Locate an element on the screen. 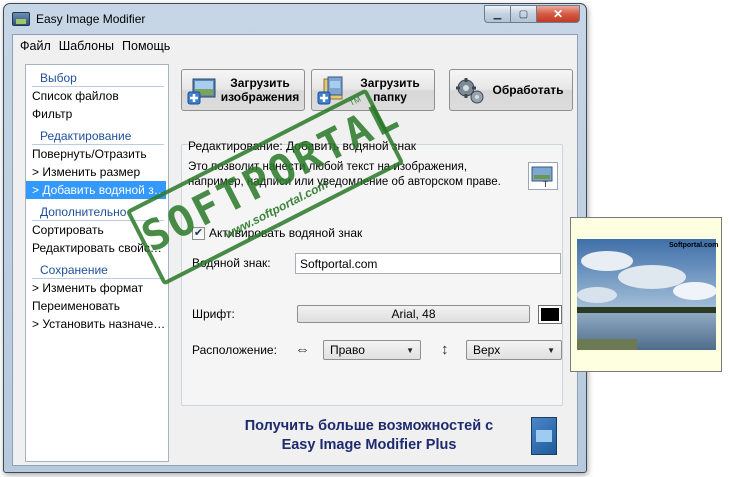 This screenshot has width=729, height=477. section-select: Выбор is located at coordinates (97, 78).